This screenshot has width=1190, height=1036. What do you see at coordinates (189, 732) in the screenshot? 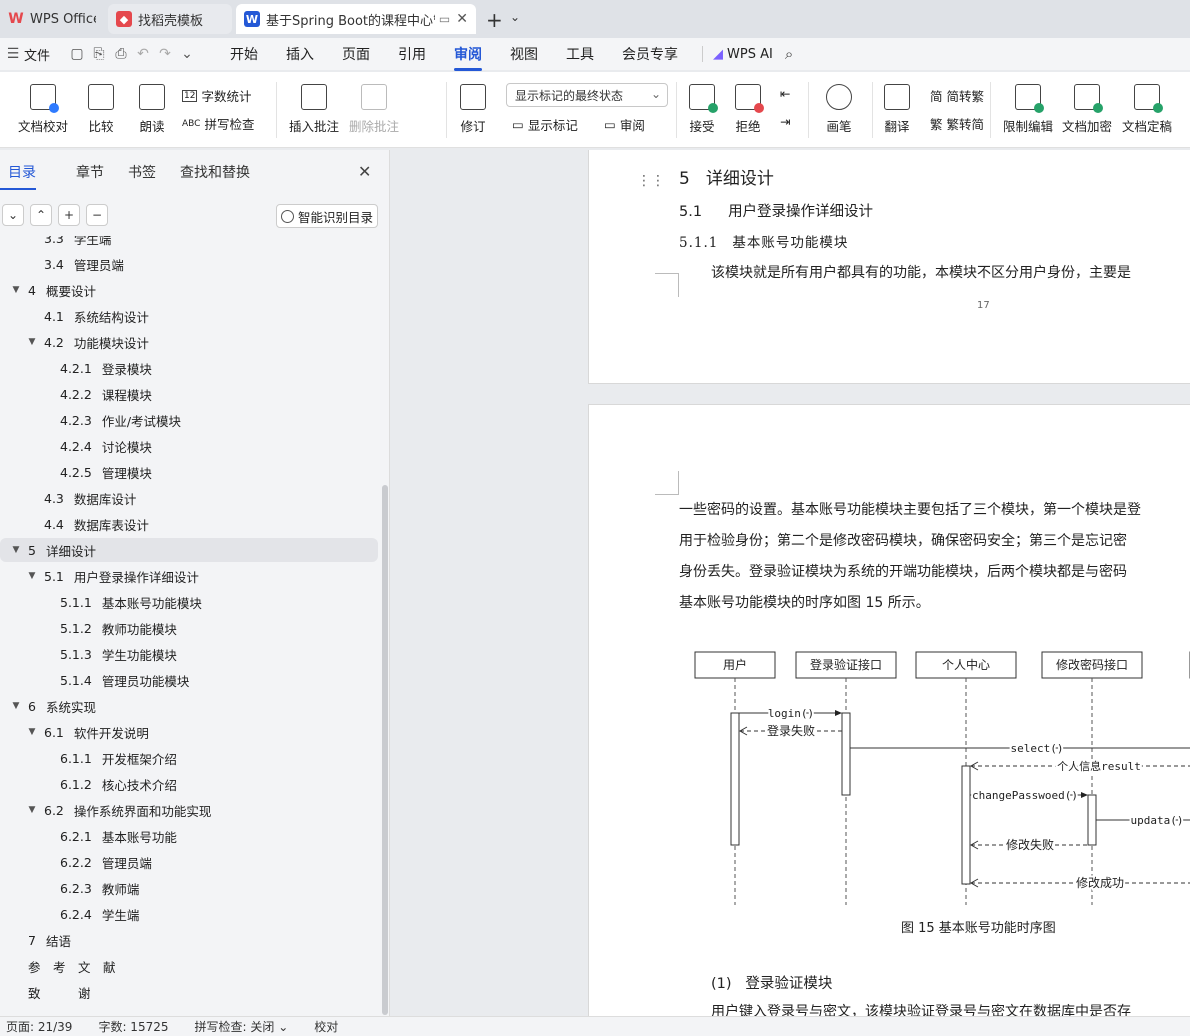
I see `toc-item: ▼ 6.1 软件开发说明` at bounding box center [189, 732].